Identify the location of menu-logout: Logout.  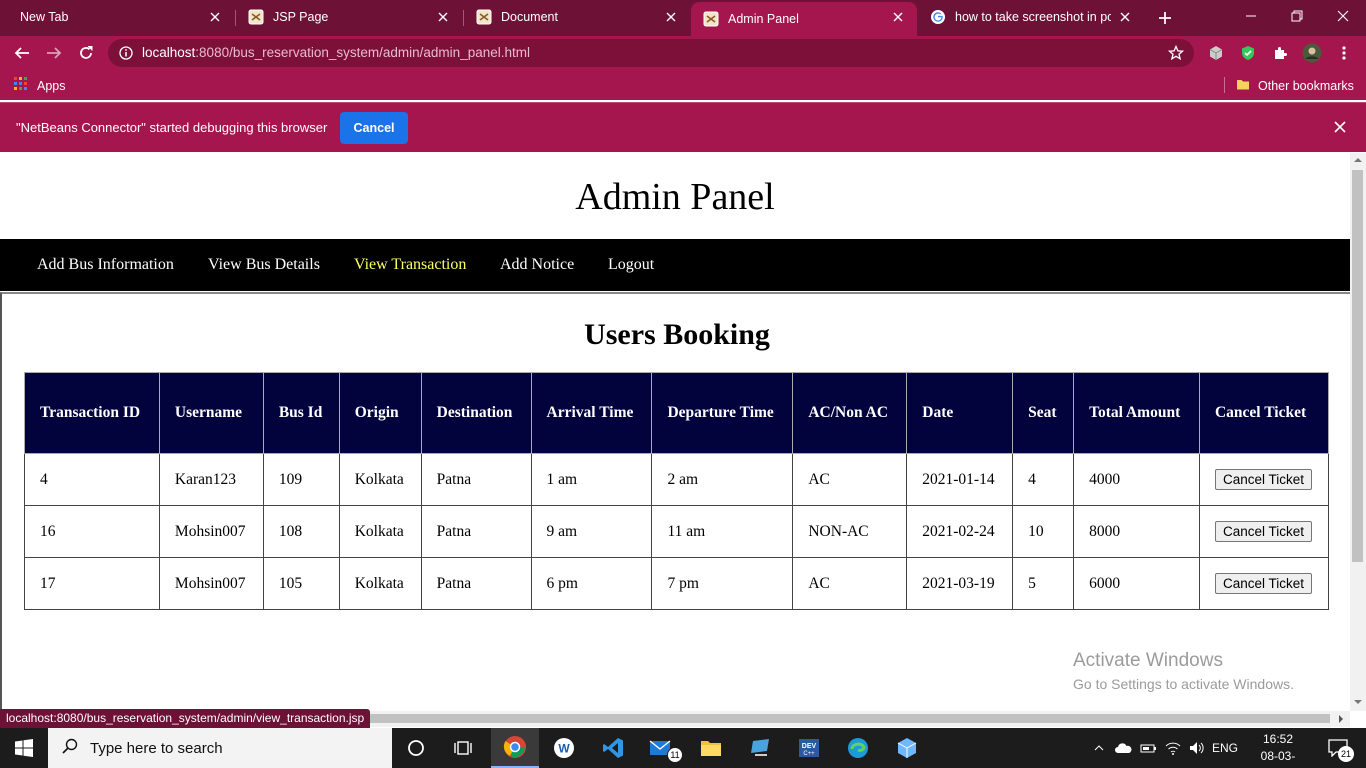
(631, 265).